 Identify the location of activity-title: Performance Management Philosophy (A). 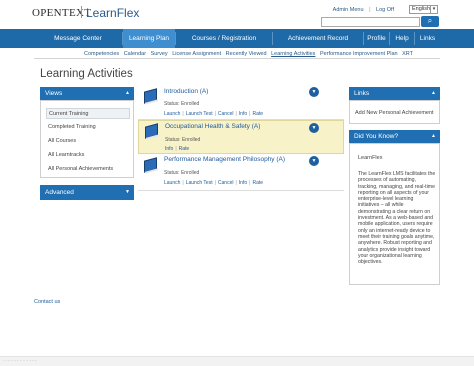
(224, 159).